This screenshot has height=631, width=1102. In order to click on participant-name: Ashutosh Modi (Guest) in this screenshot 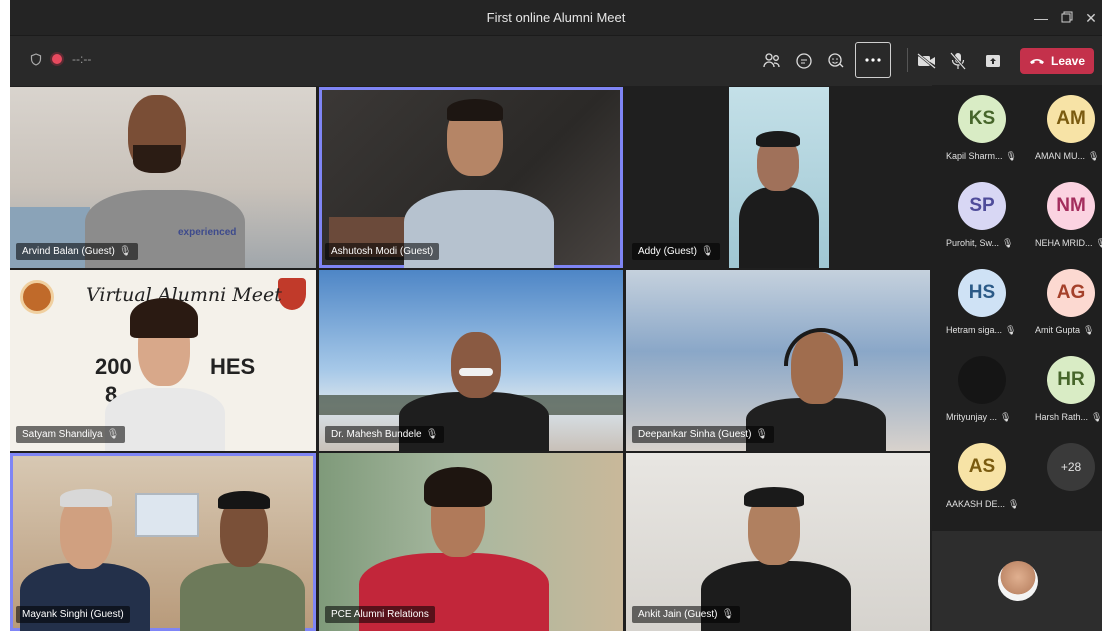, I will do `click(382, 251)`.